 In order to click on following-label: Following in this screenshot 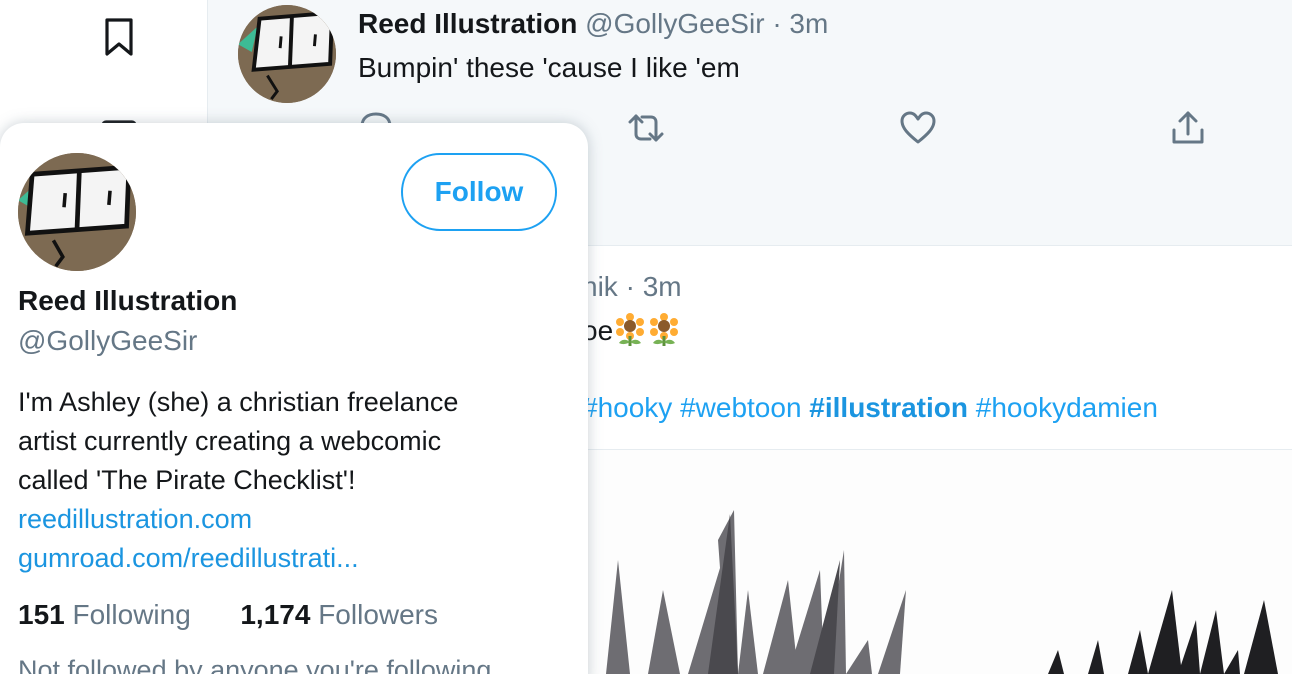, I will do `click(131, 614)`.